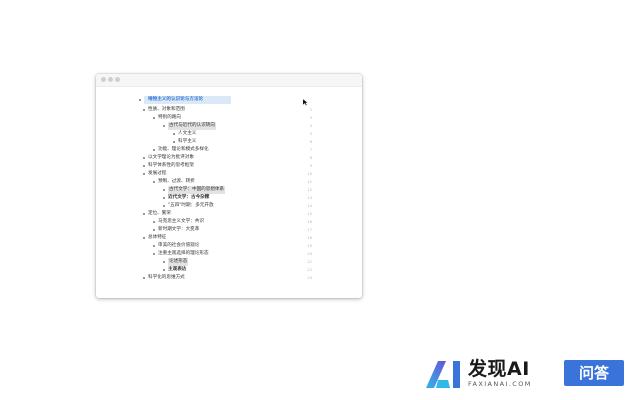 The image size is (640, 400). I want to click on brand-watermark: 发现AI FAXIANAI.COM 问答, so click(527, 374).